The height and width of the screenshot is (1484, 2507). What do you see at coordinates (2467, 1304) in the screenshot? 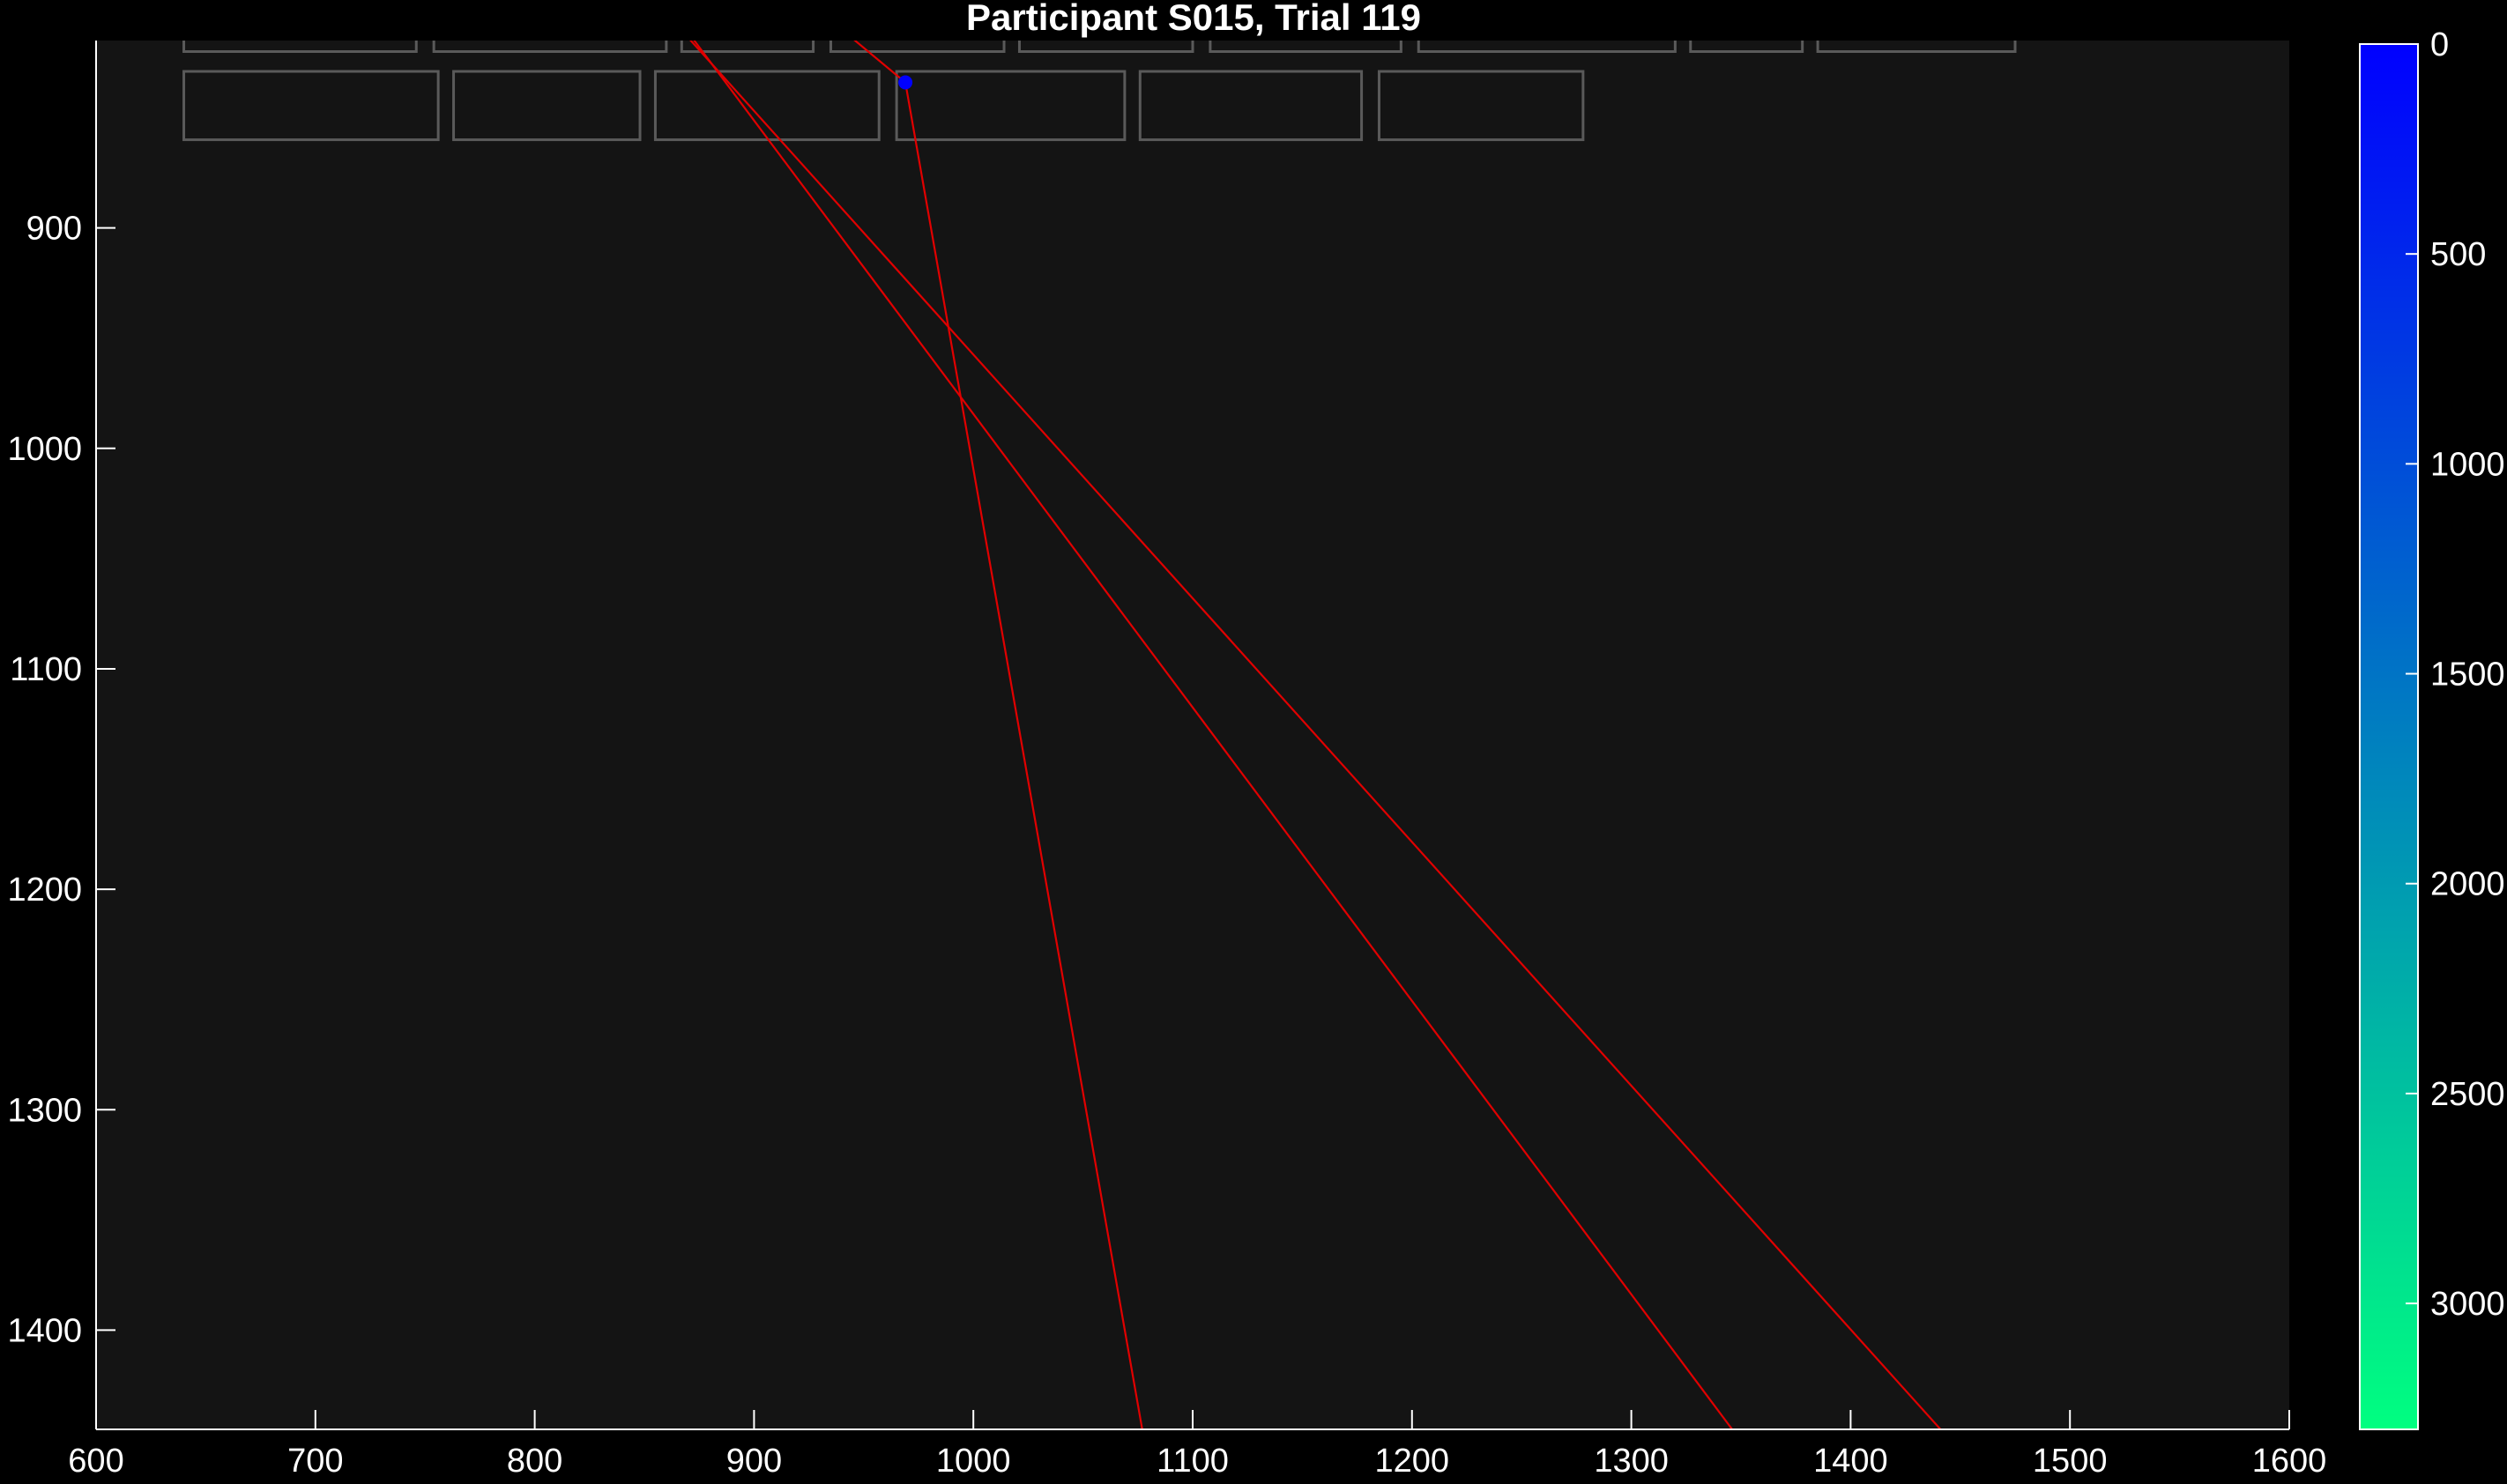
I see `colorbar-tick-label-3000: 3000` at bounding box center [2467, 1304].